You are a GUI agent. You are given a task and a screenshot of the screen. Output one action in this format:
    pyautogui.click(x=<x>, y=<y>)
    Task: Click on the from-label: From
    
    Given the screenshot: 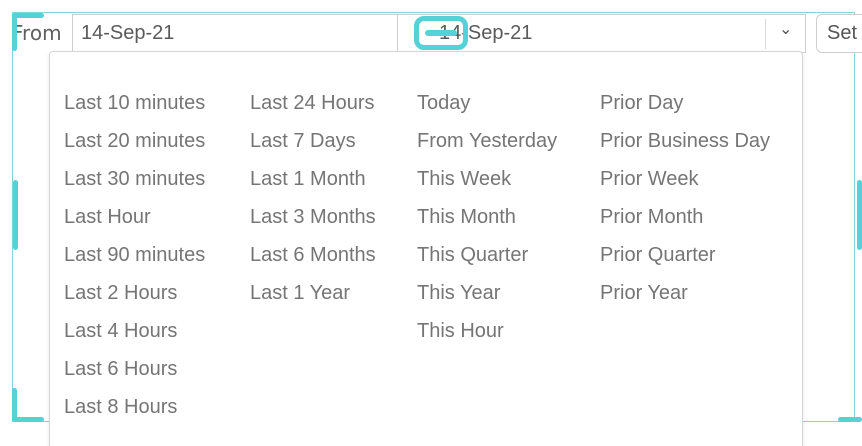 What is the action you would take?
    pyautogui.click(x=37, y=33)
    